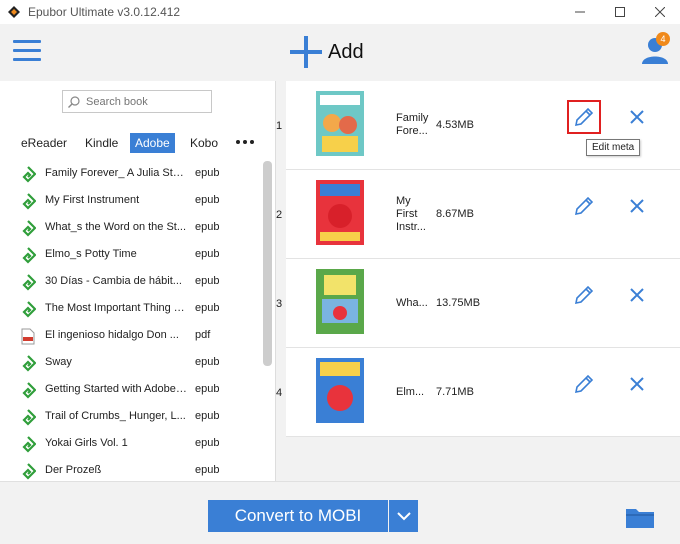 This screenshot has width=680, height=544. I want to click on row-index: 2, so click(279, 215).